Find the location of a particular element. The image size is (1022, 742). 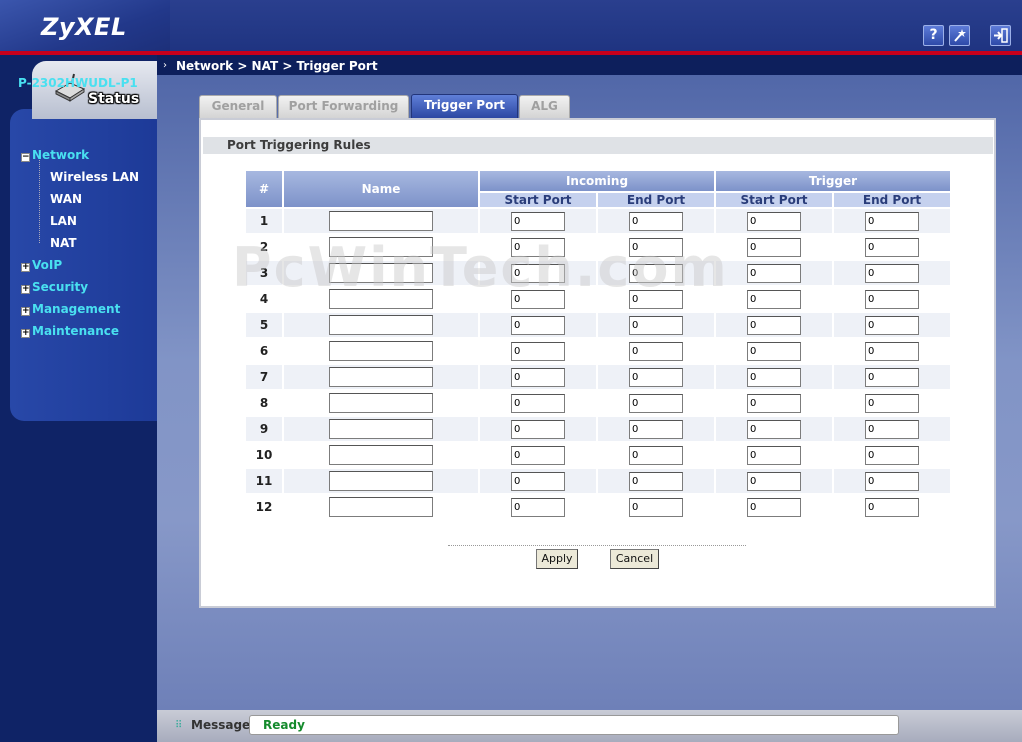

nav-nat: NAT is located at coordinates (63, 243).